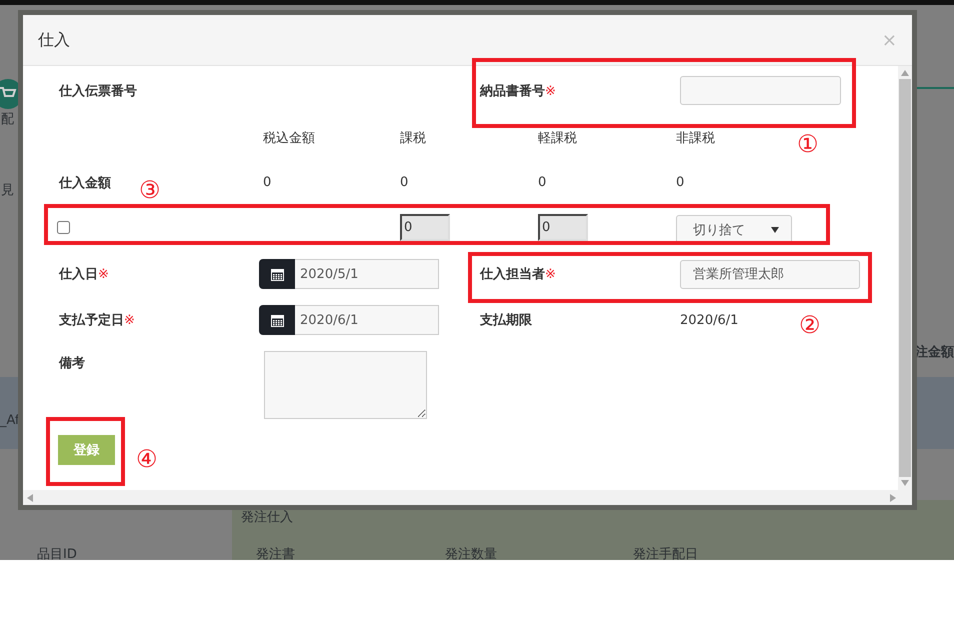  What do you see at coordinates (695, 138) in the screenshot?
I see `column-header: 非課税` at bounding box center [695, 138].